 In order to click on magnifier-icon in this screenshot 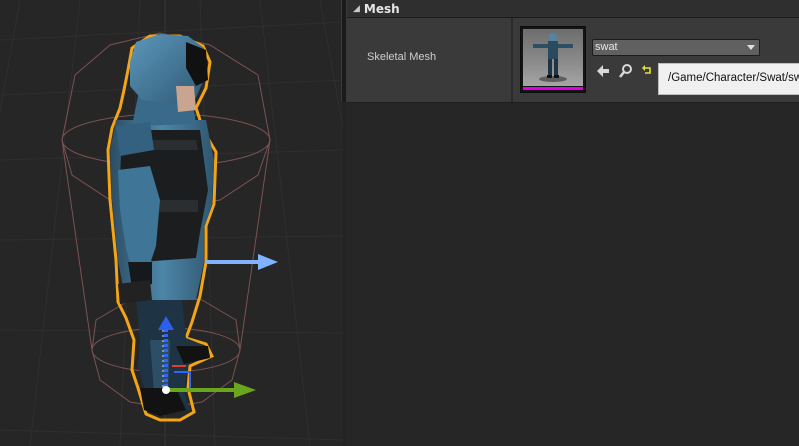, I will do `click(626, 71)`.